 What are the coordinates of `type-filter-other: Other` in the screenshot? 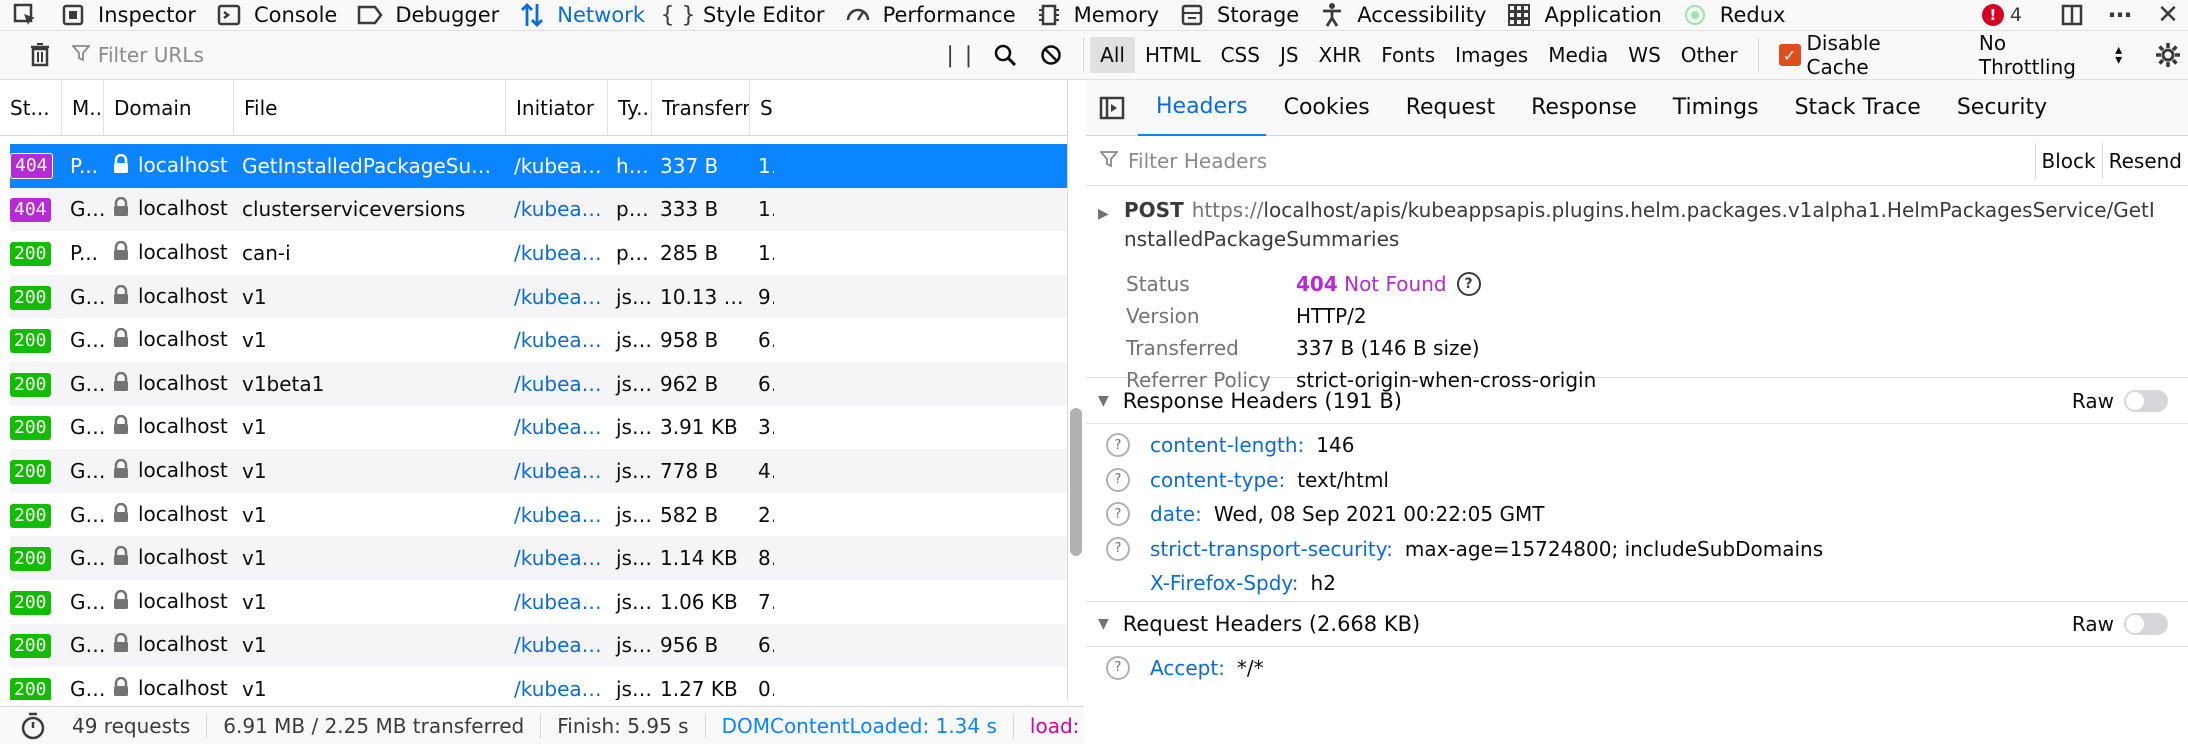 It's located at (1709, 55).